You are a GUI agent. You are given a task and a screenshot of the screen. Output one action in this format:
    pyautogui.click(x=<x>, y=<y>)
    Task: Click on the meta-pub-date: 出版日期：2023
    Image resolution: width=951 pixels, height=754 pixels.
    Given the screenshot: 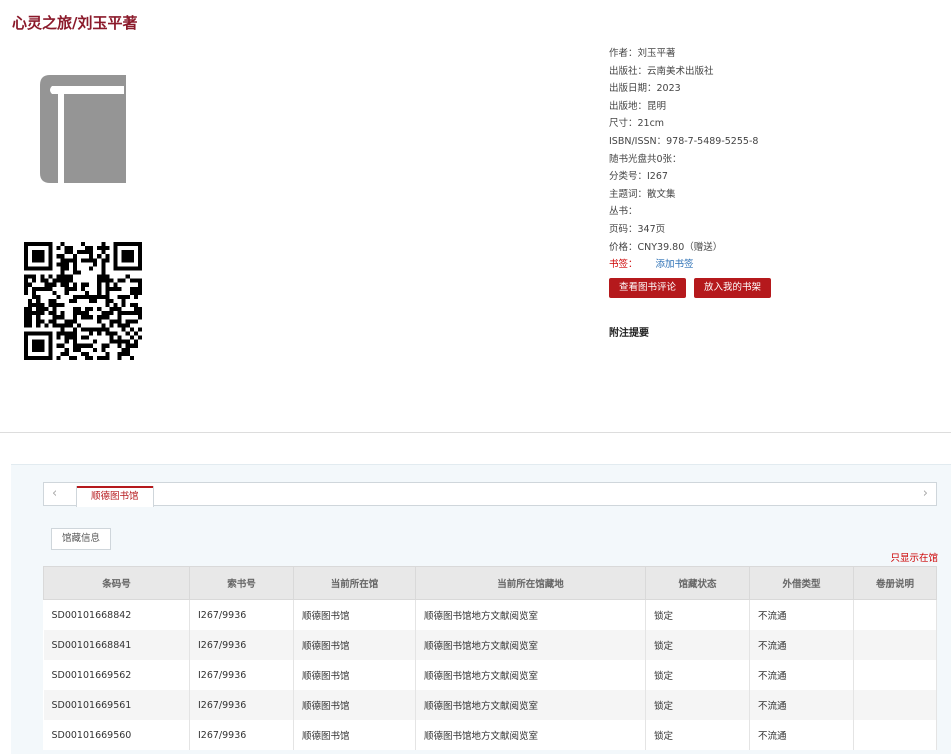 What is the action you would take?
    pyautogui.click(x=645, y=89)
    